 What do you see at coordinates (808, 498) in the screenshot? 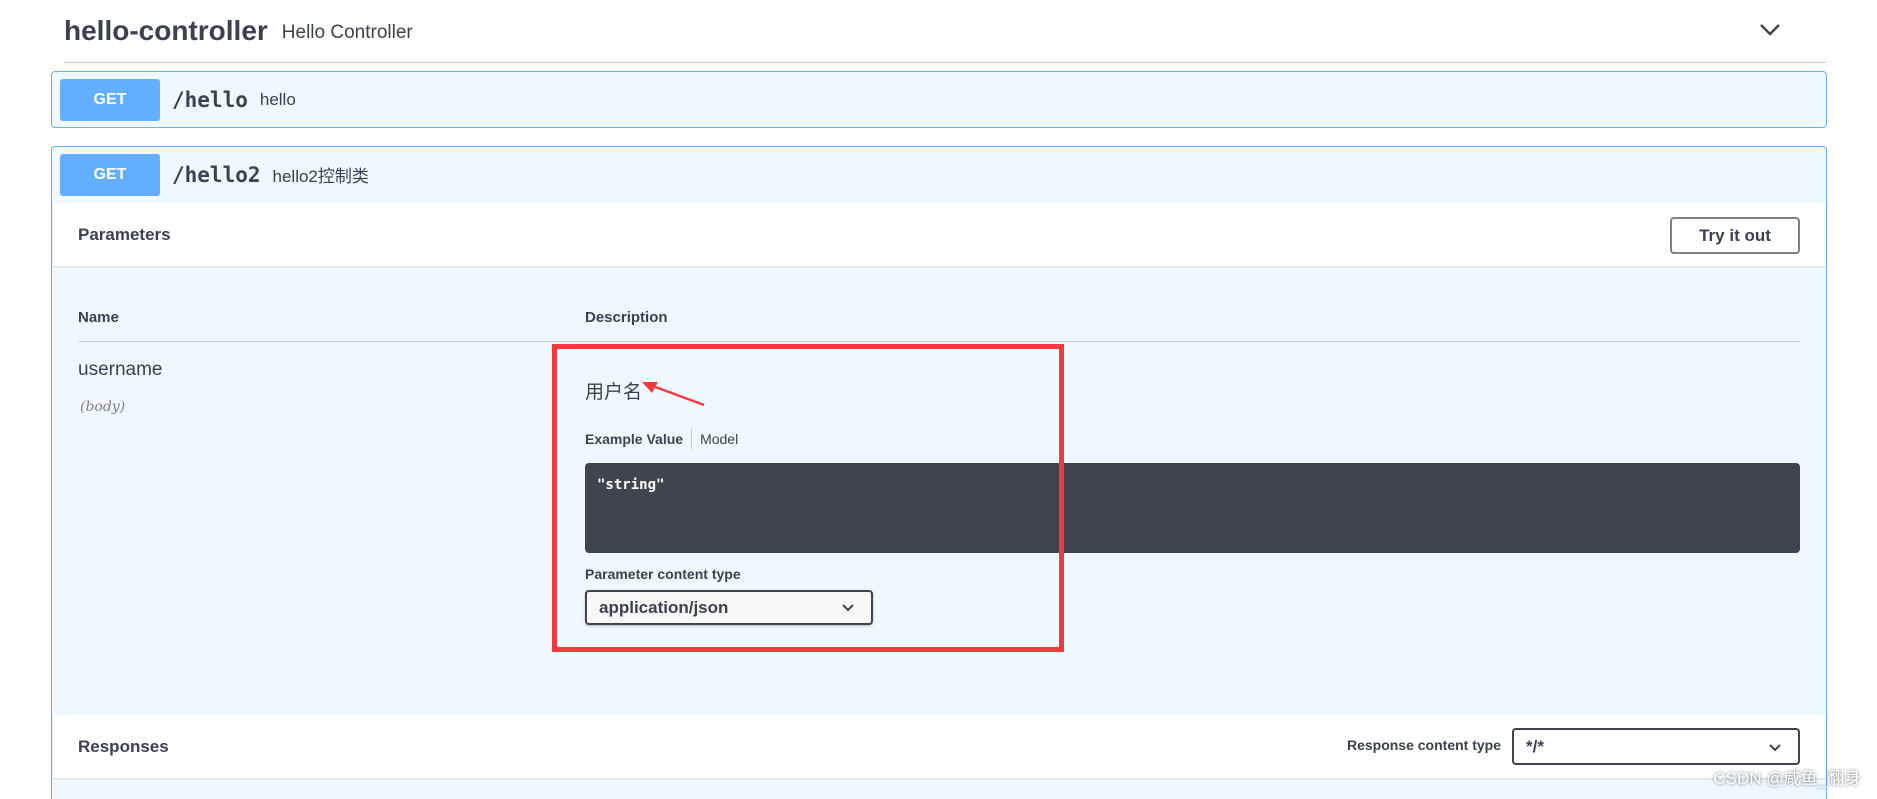
I see `annotation-highlight-box` at bounding box center [808, 498].